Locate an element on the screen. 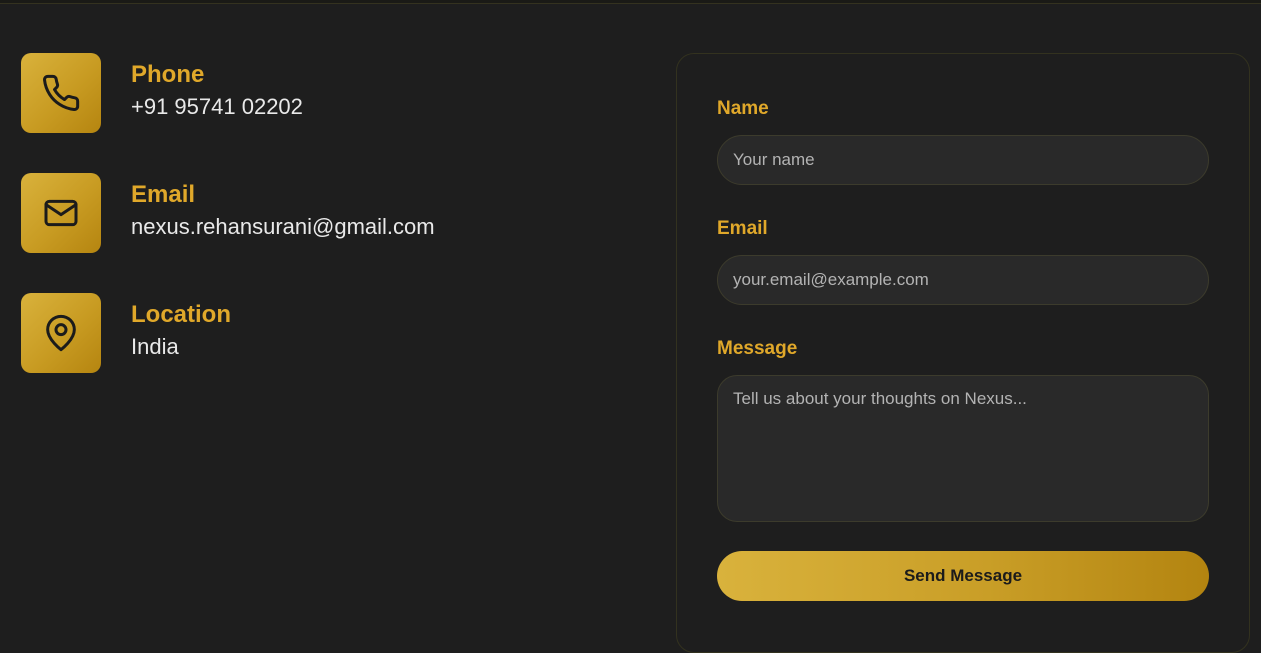 The image size is (1261, 653). email-input is located at coordinates (963, 280).